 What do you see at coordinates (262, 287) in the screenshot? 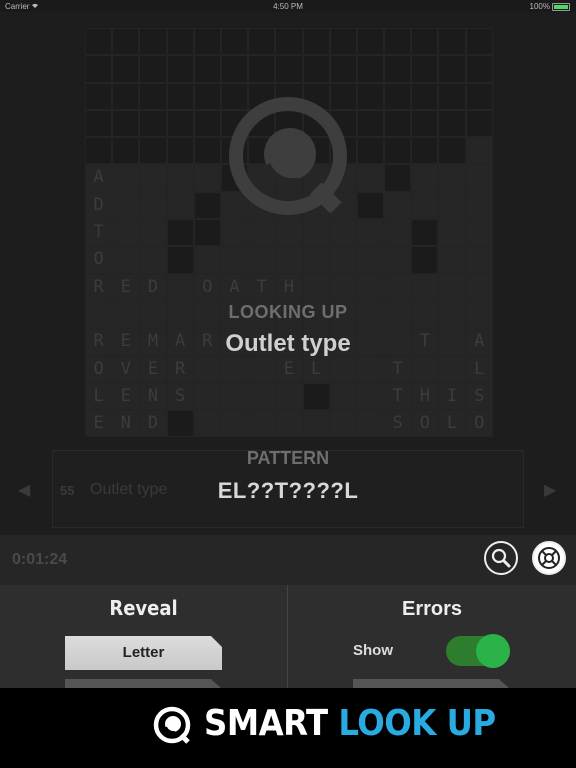
I see `grid-cell: T` at bounding box center [262, 287].